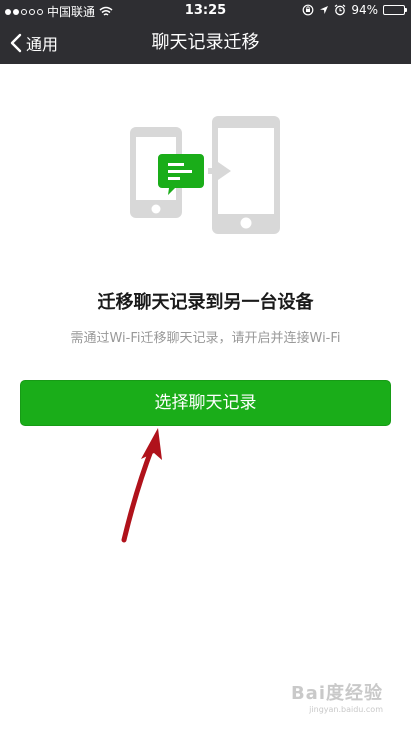 The width and height of the screenshot is (411, 730). What do you see at coordinates (346, 709) in the screenshot?
I see `watermark-url: jingyan.baidu.com` at bounding box center [346, 709].